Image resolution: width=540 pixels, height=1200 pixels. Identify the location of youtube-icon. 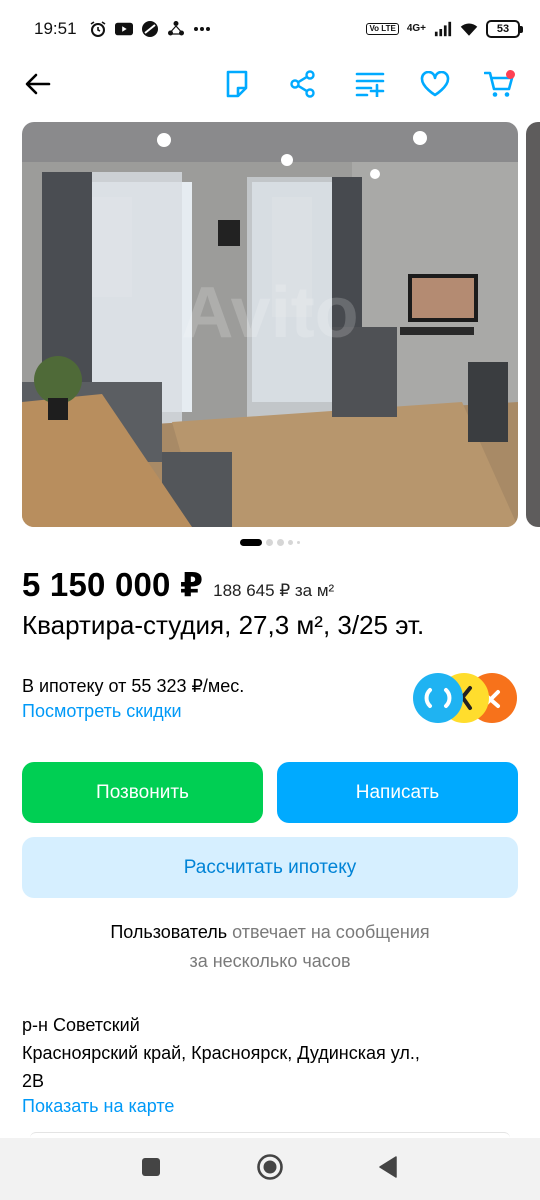
(123, 29).